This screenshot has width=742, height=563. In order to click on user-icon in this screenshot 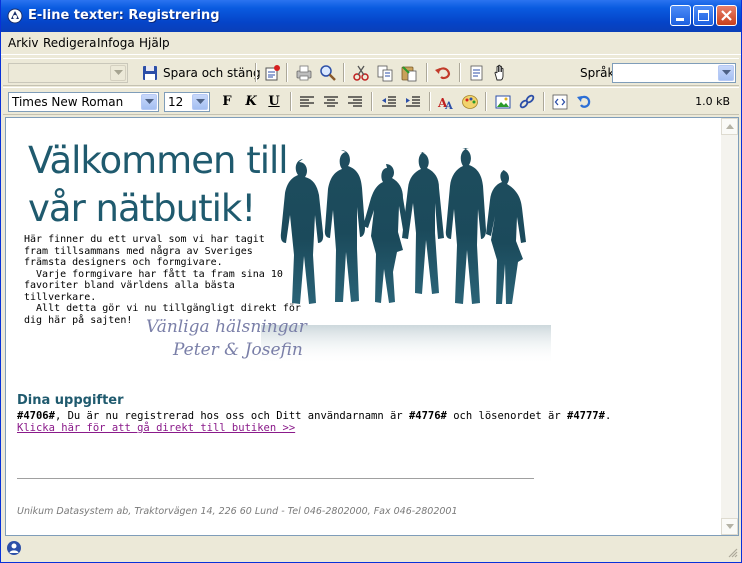, I will do `click(14, 548)`.